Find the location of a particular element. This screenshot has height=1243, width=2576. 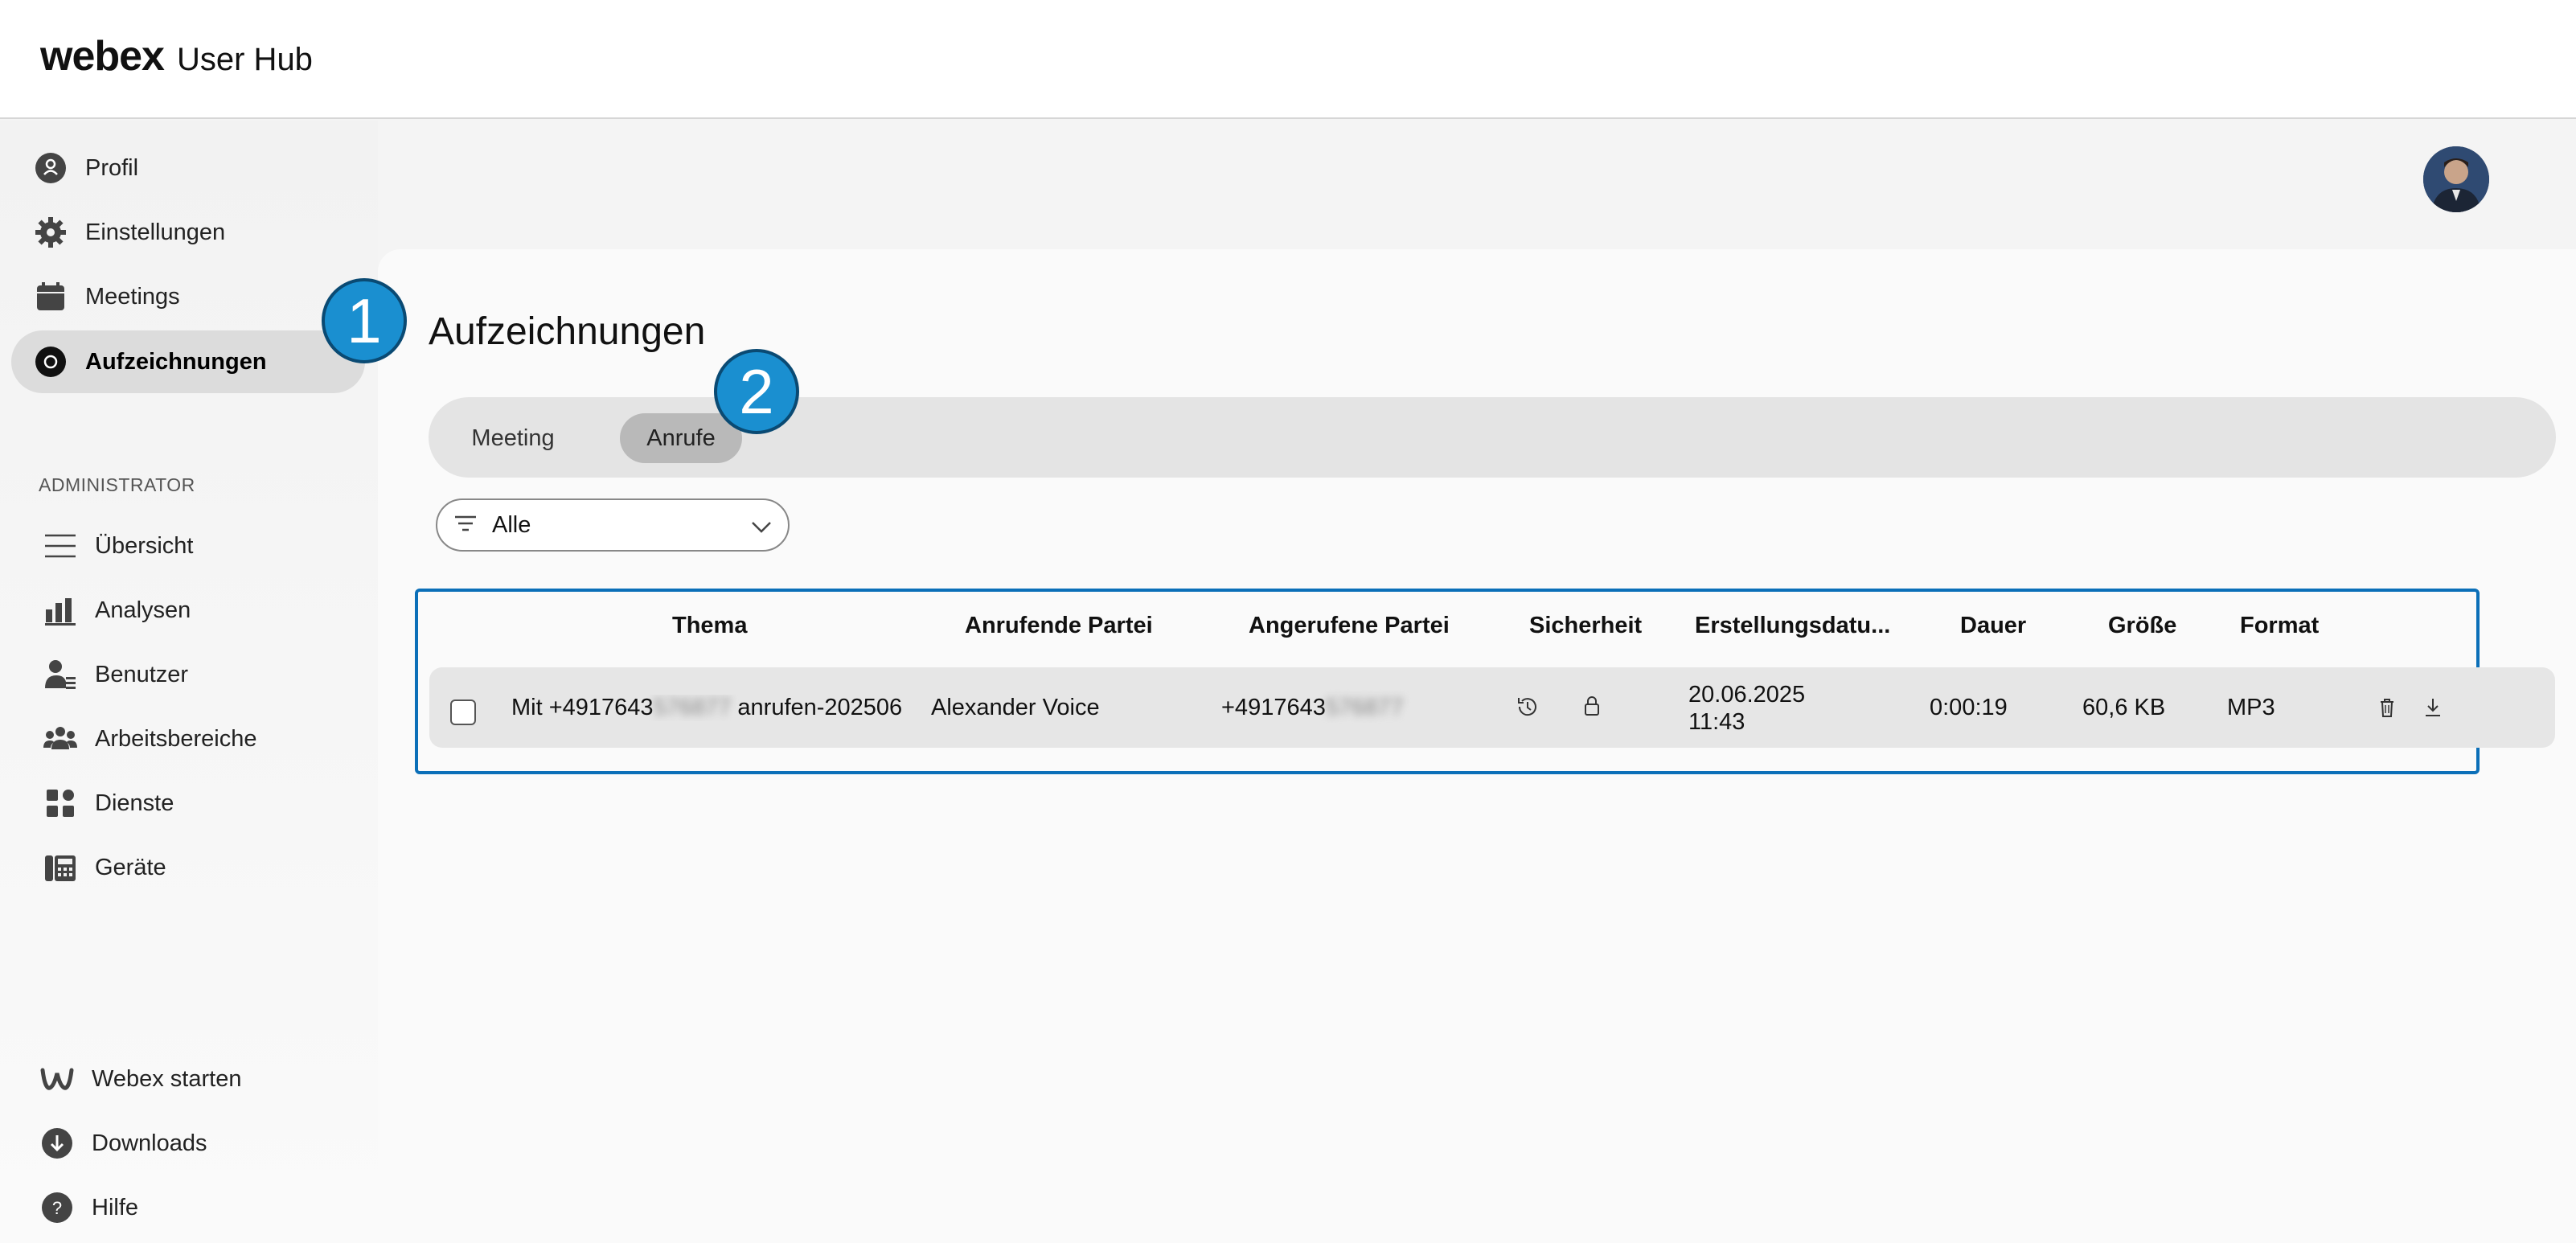

sidebar-item-downloads: Downloads is located at coordinates (194, 1143).